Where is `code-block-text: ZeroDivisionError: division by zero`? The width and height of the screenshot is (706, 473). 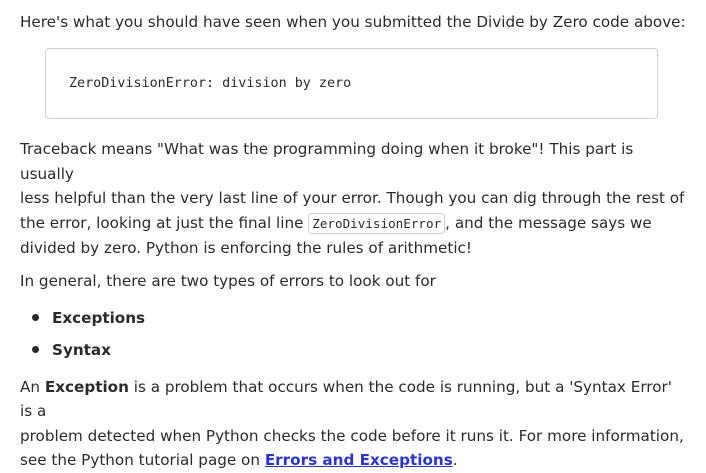
code-block-text: ZeroDivisionError: division by zero is located at coordinates (210, 83).